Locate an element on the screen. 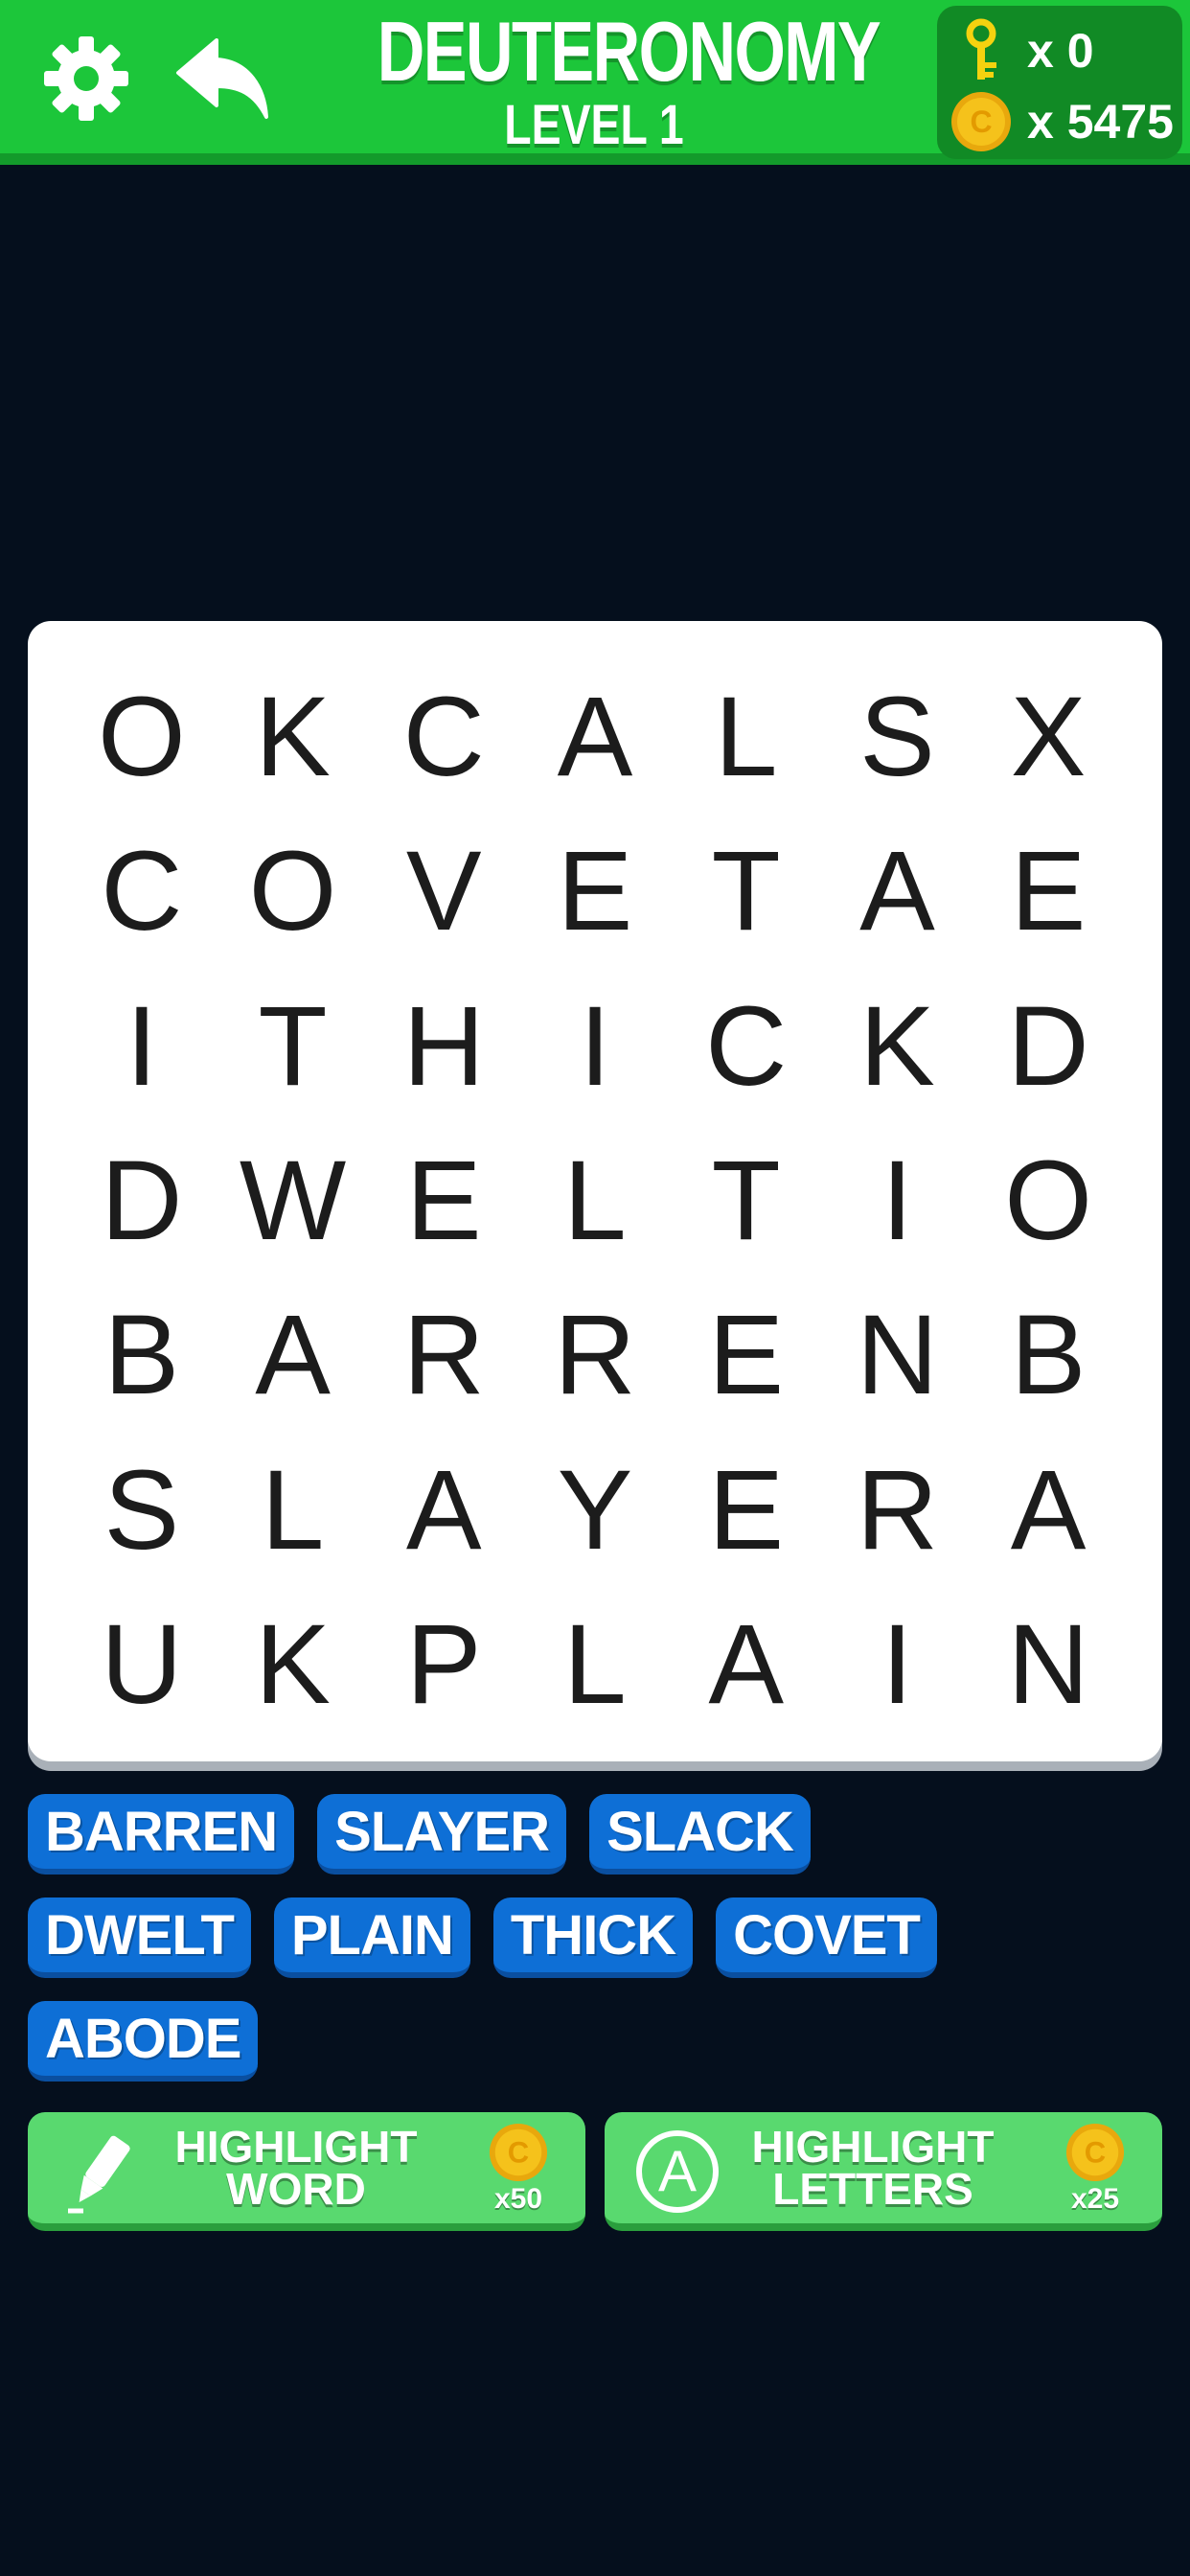 This screenshot has height=2576, width=1190. word-chip: SLACK is located at coordinates (700, 1834).